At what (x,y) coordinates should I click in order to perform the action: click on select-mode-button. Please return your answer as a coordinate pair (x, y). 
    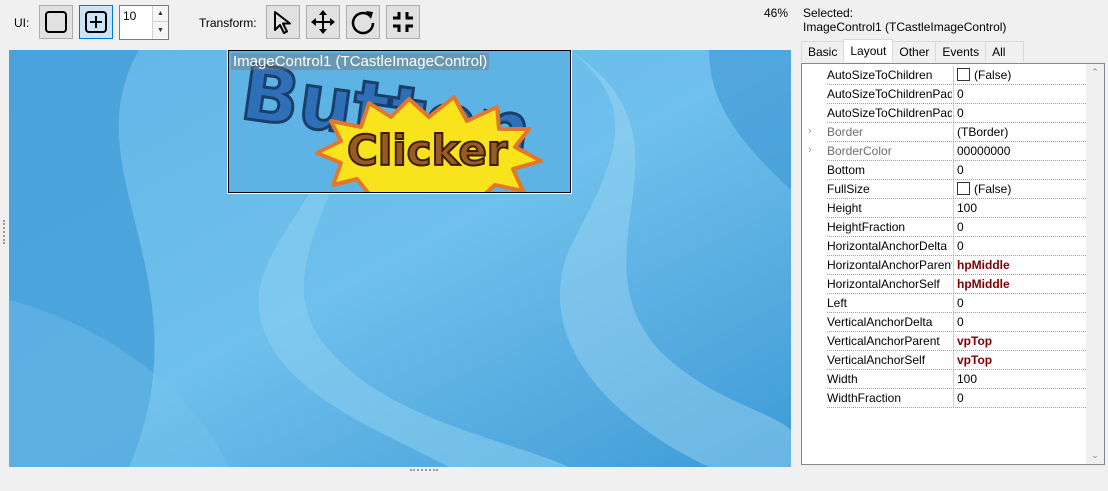
    Looking at the image, I should click on (56, 22).